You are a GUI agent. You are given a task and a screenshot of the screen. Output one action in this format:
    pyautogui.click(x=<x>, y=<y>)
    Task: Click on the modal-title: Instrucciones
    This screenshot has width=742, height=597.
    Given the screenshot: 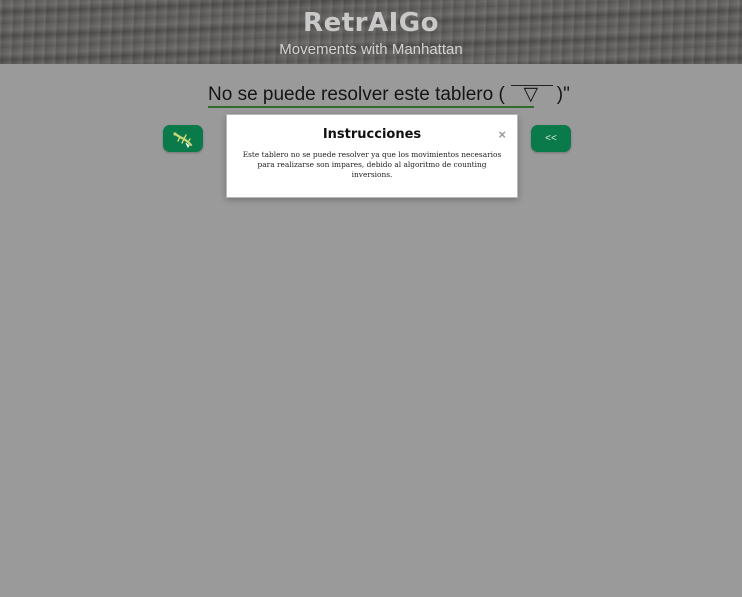 What is the action you would take?
    pyautogui.click(x=372, y=134)
    